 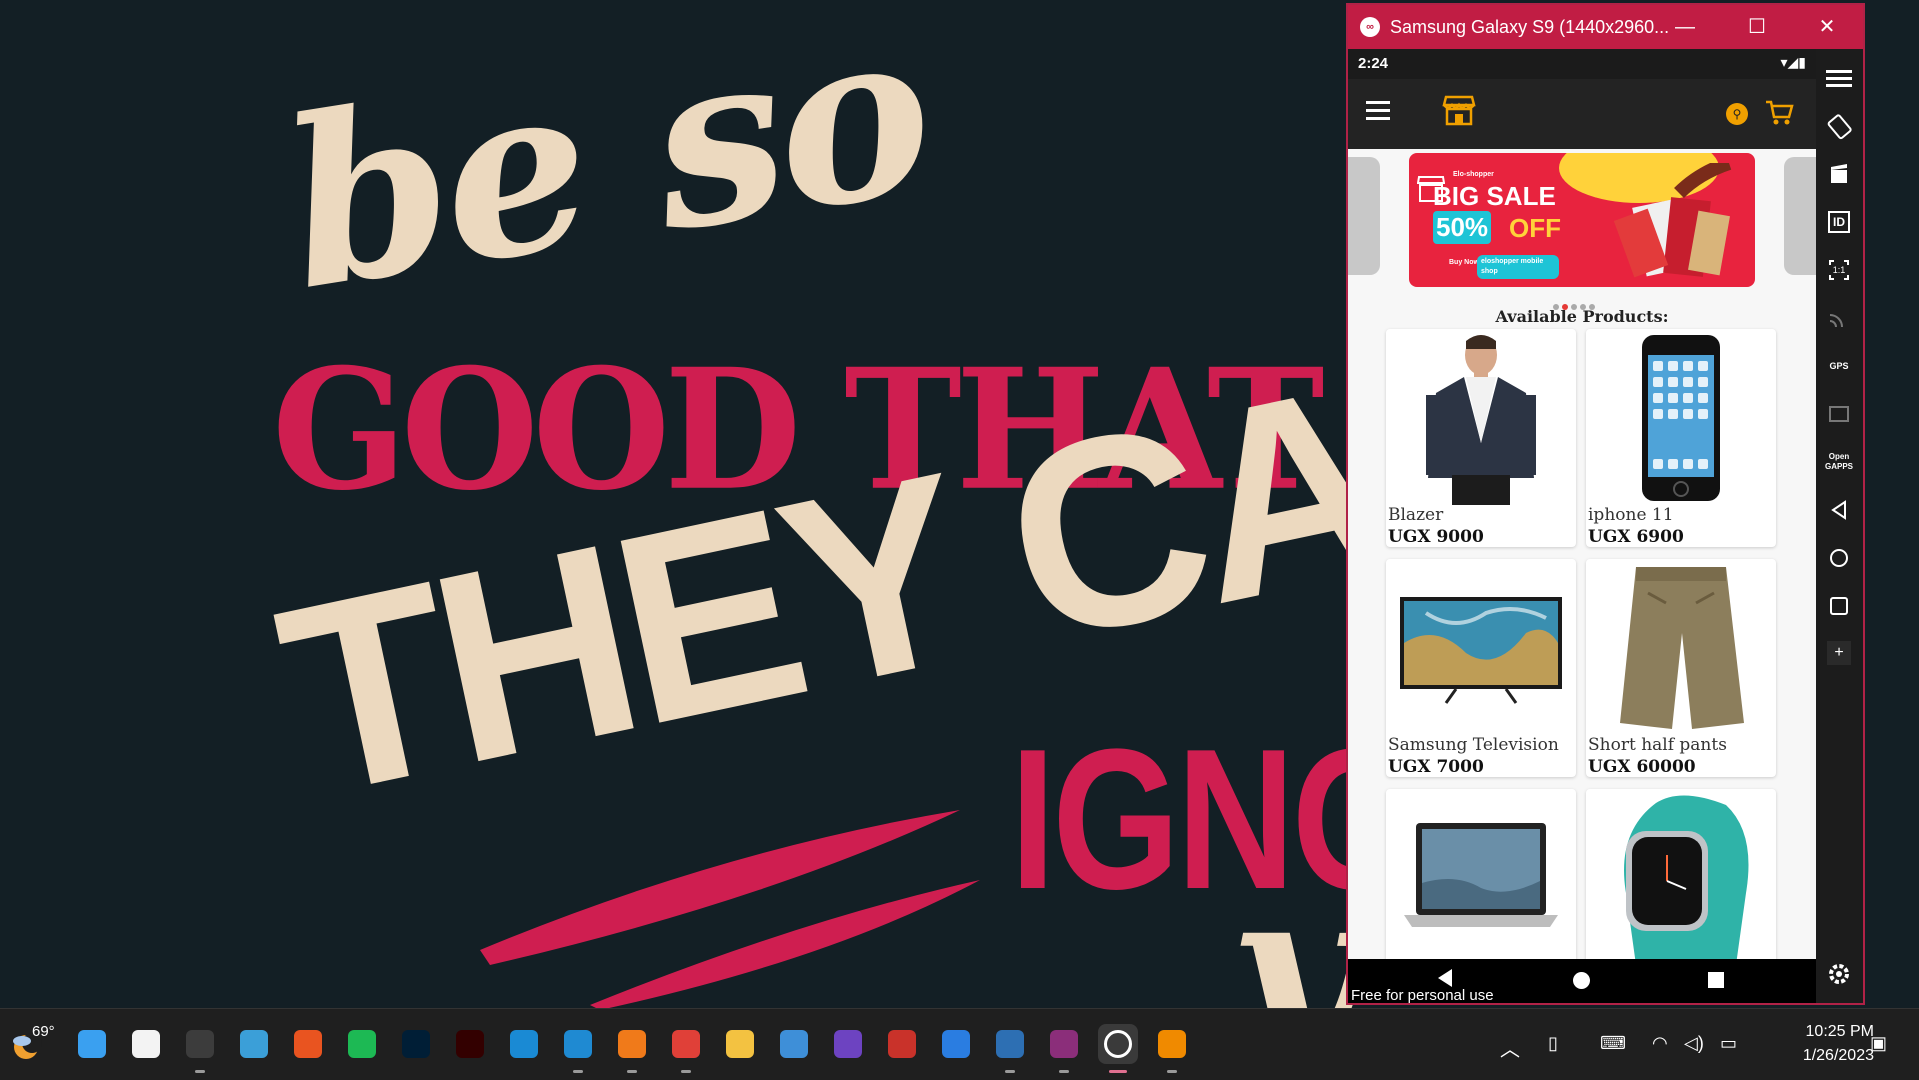 I want to click on carousel-prev-slide, so click(x=1364, y=216).